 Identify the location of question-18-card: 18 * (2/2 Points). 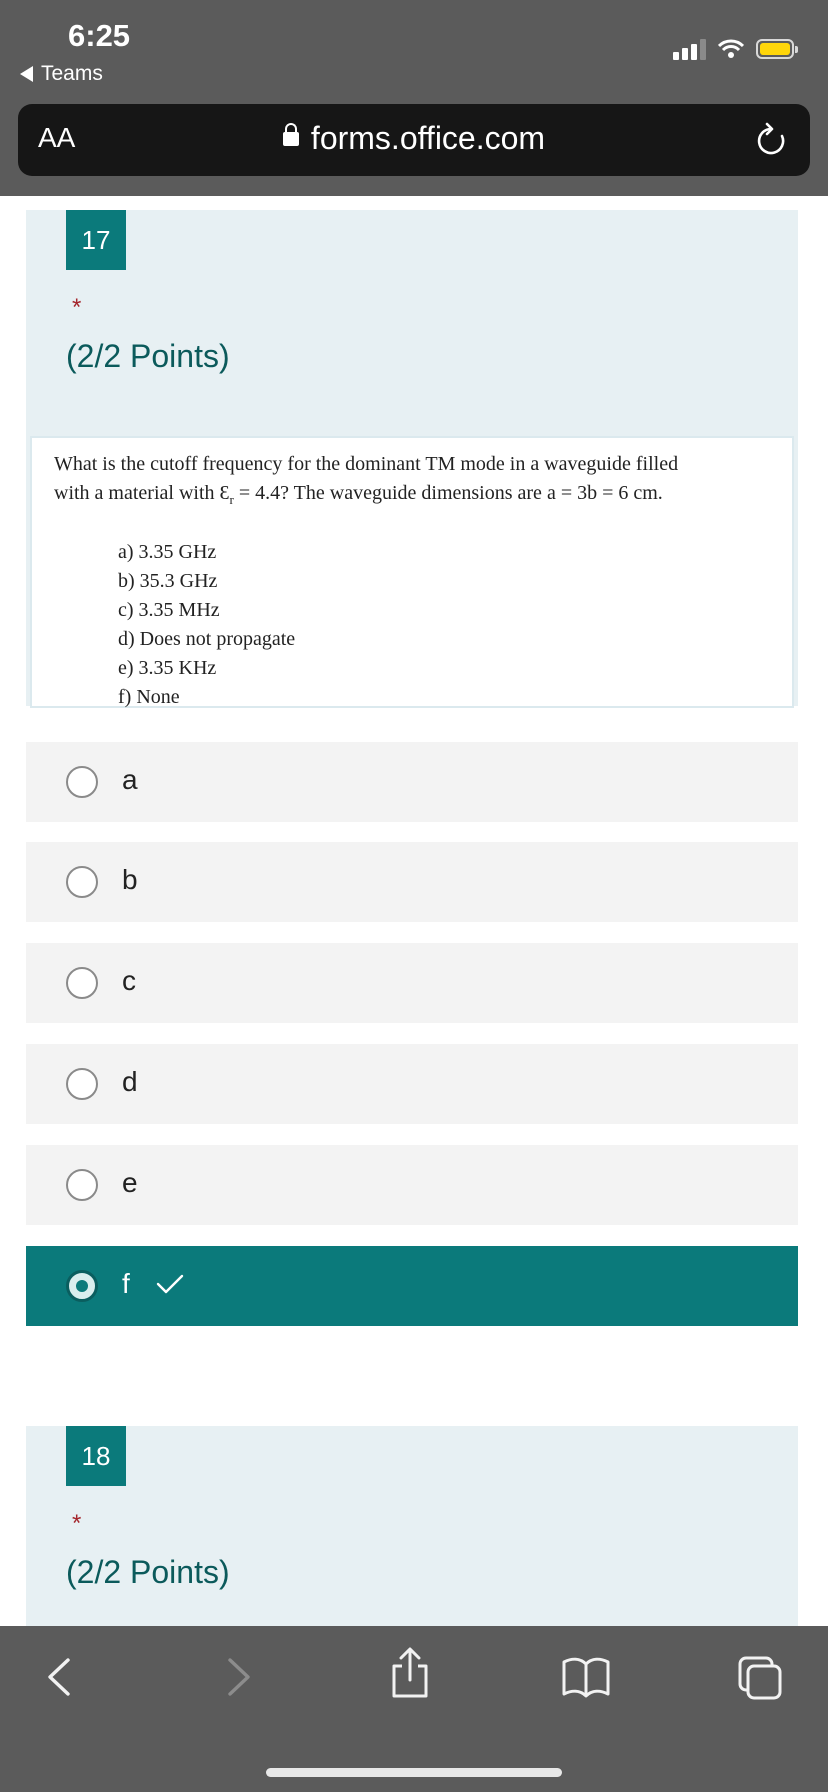
(412, 1526).